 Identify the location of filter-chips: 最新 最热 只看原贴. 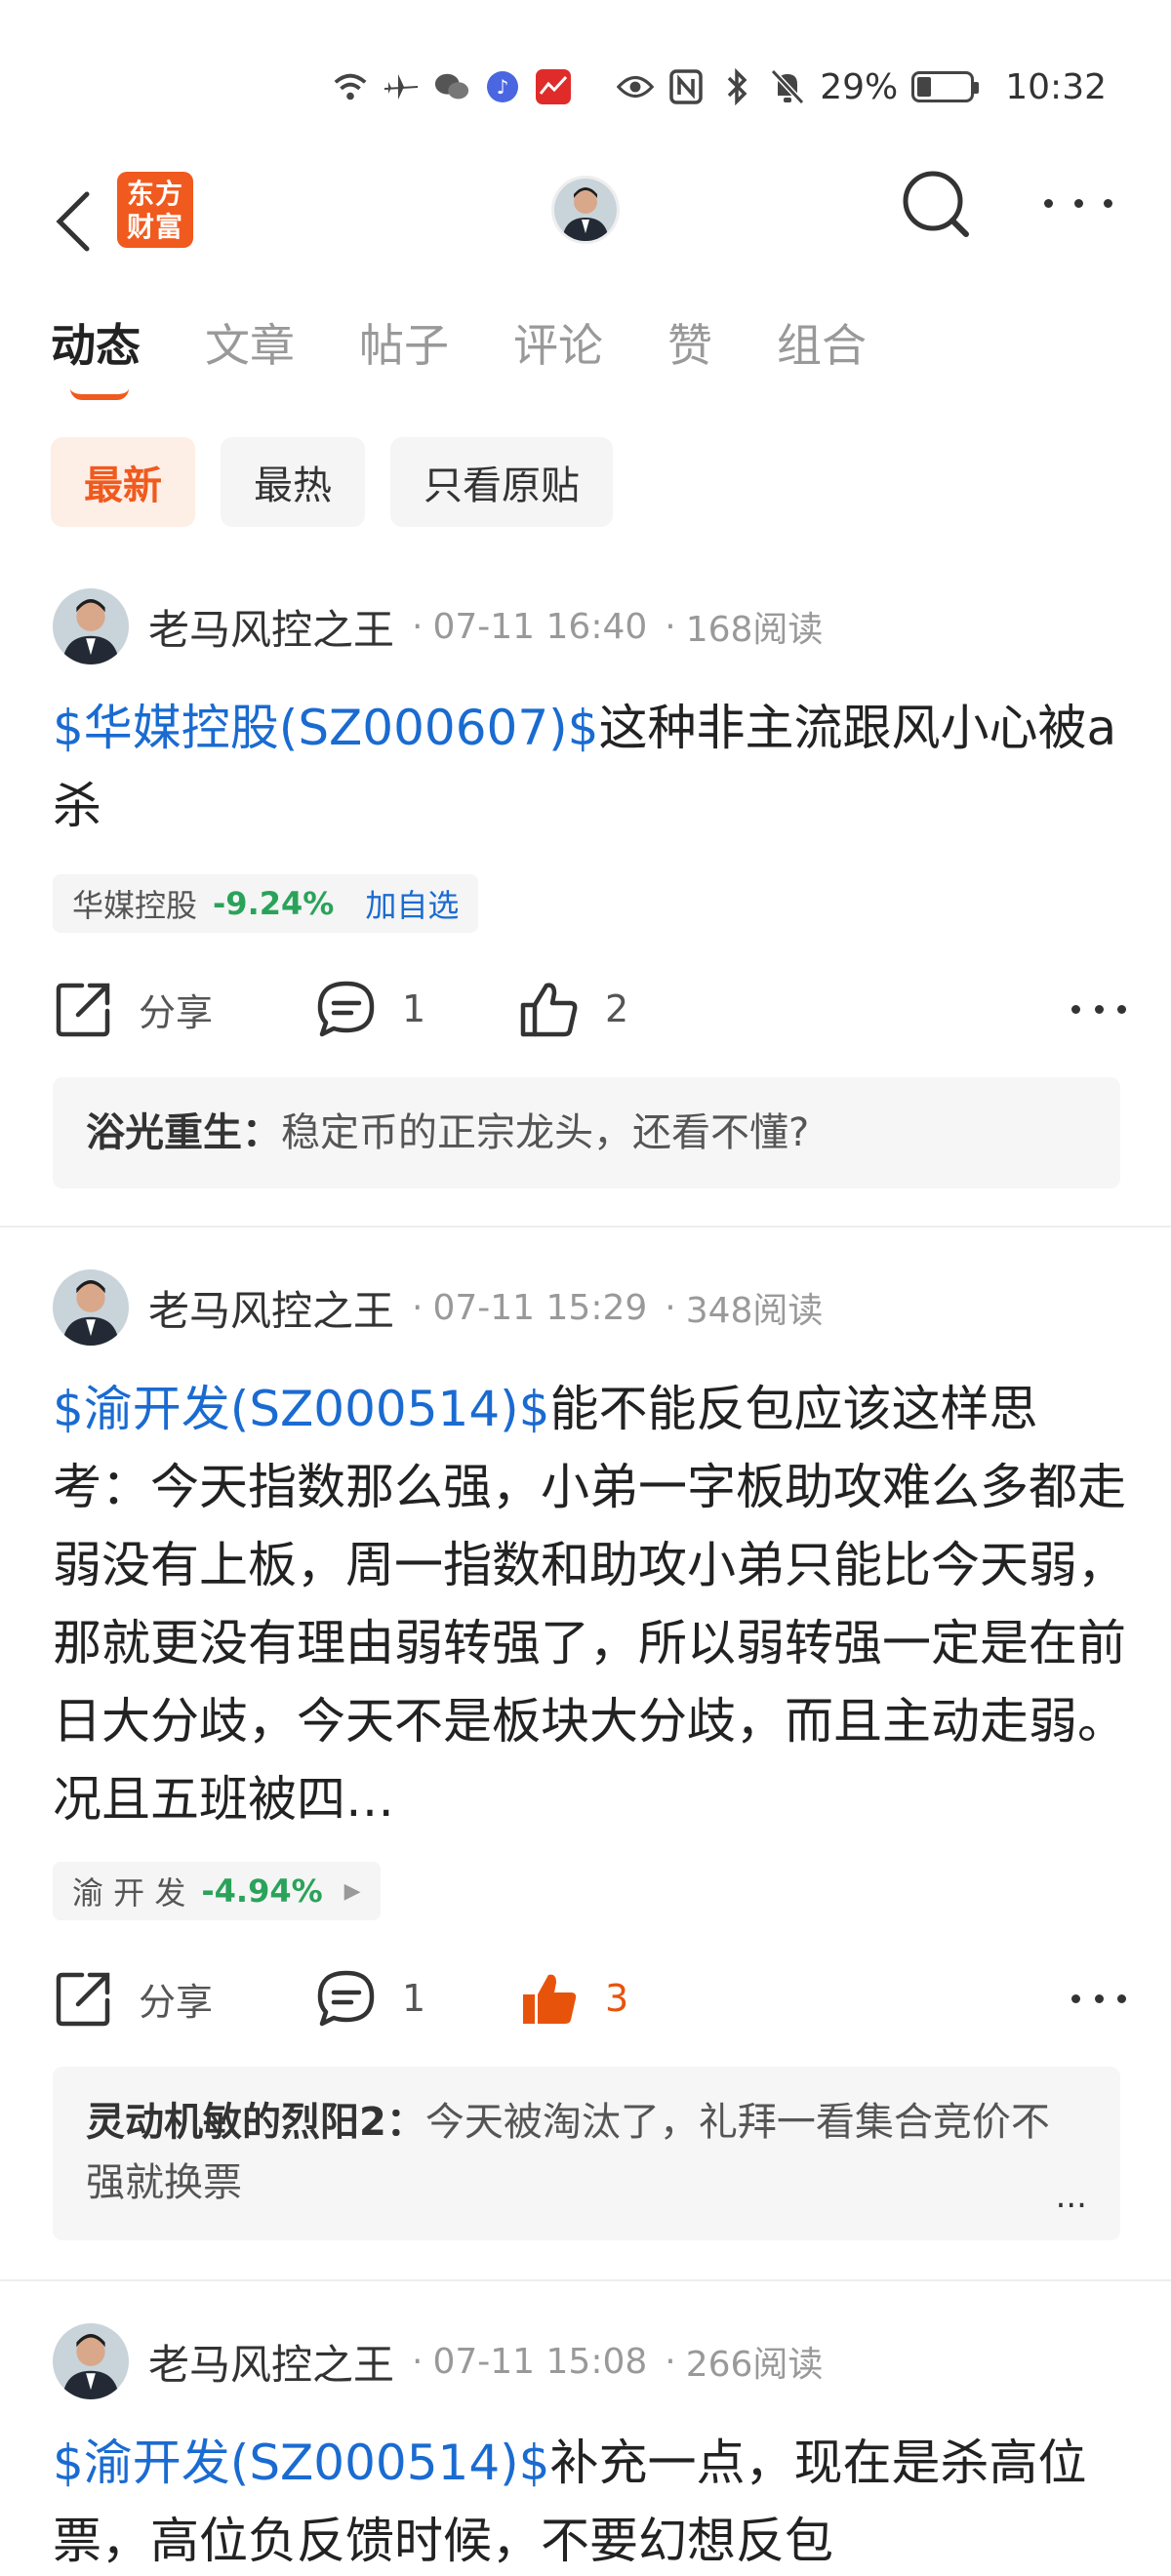
(332, 482).